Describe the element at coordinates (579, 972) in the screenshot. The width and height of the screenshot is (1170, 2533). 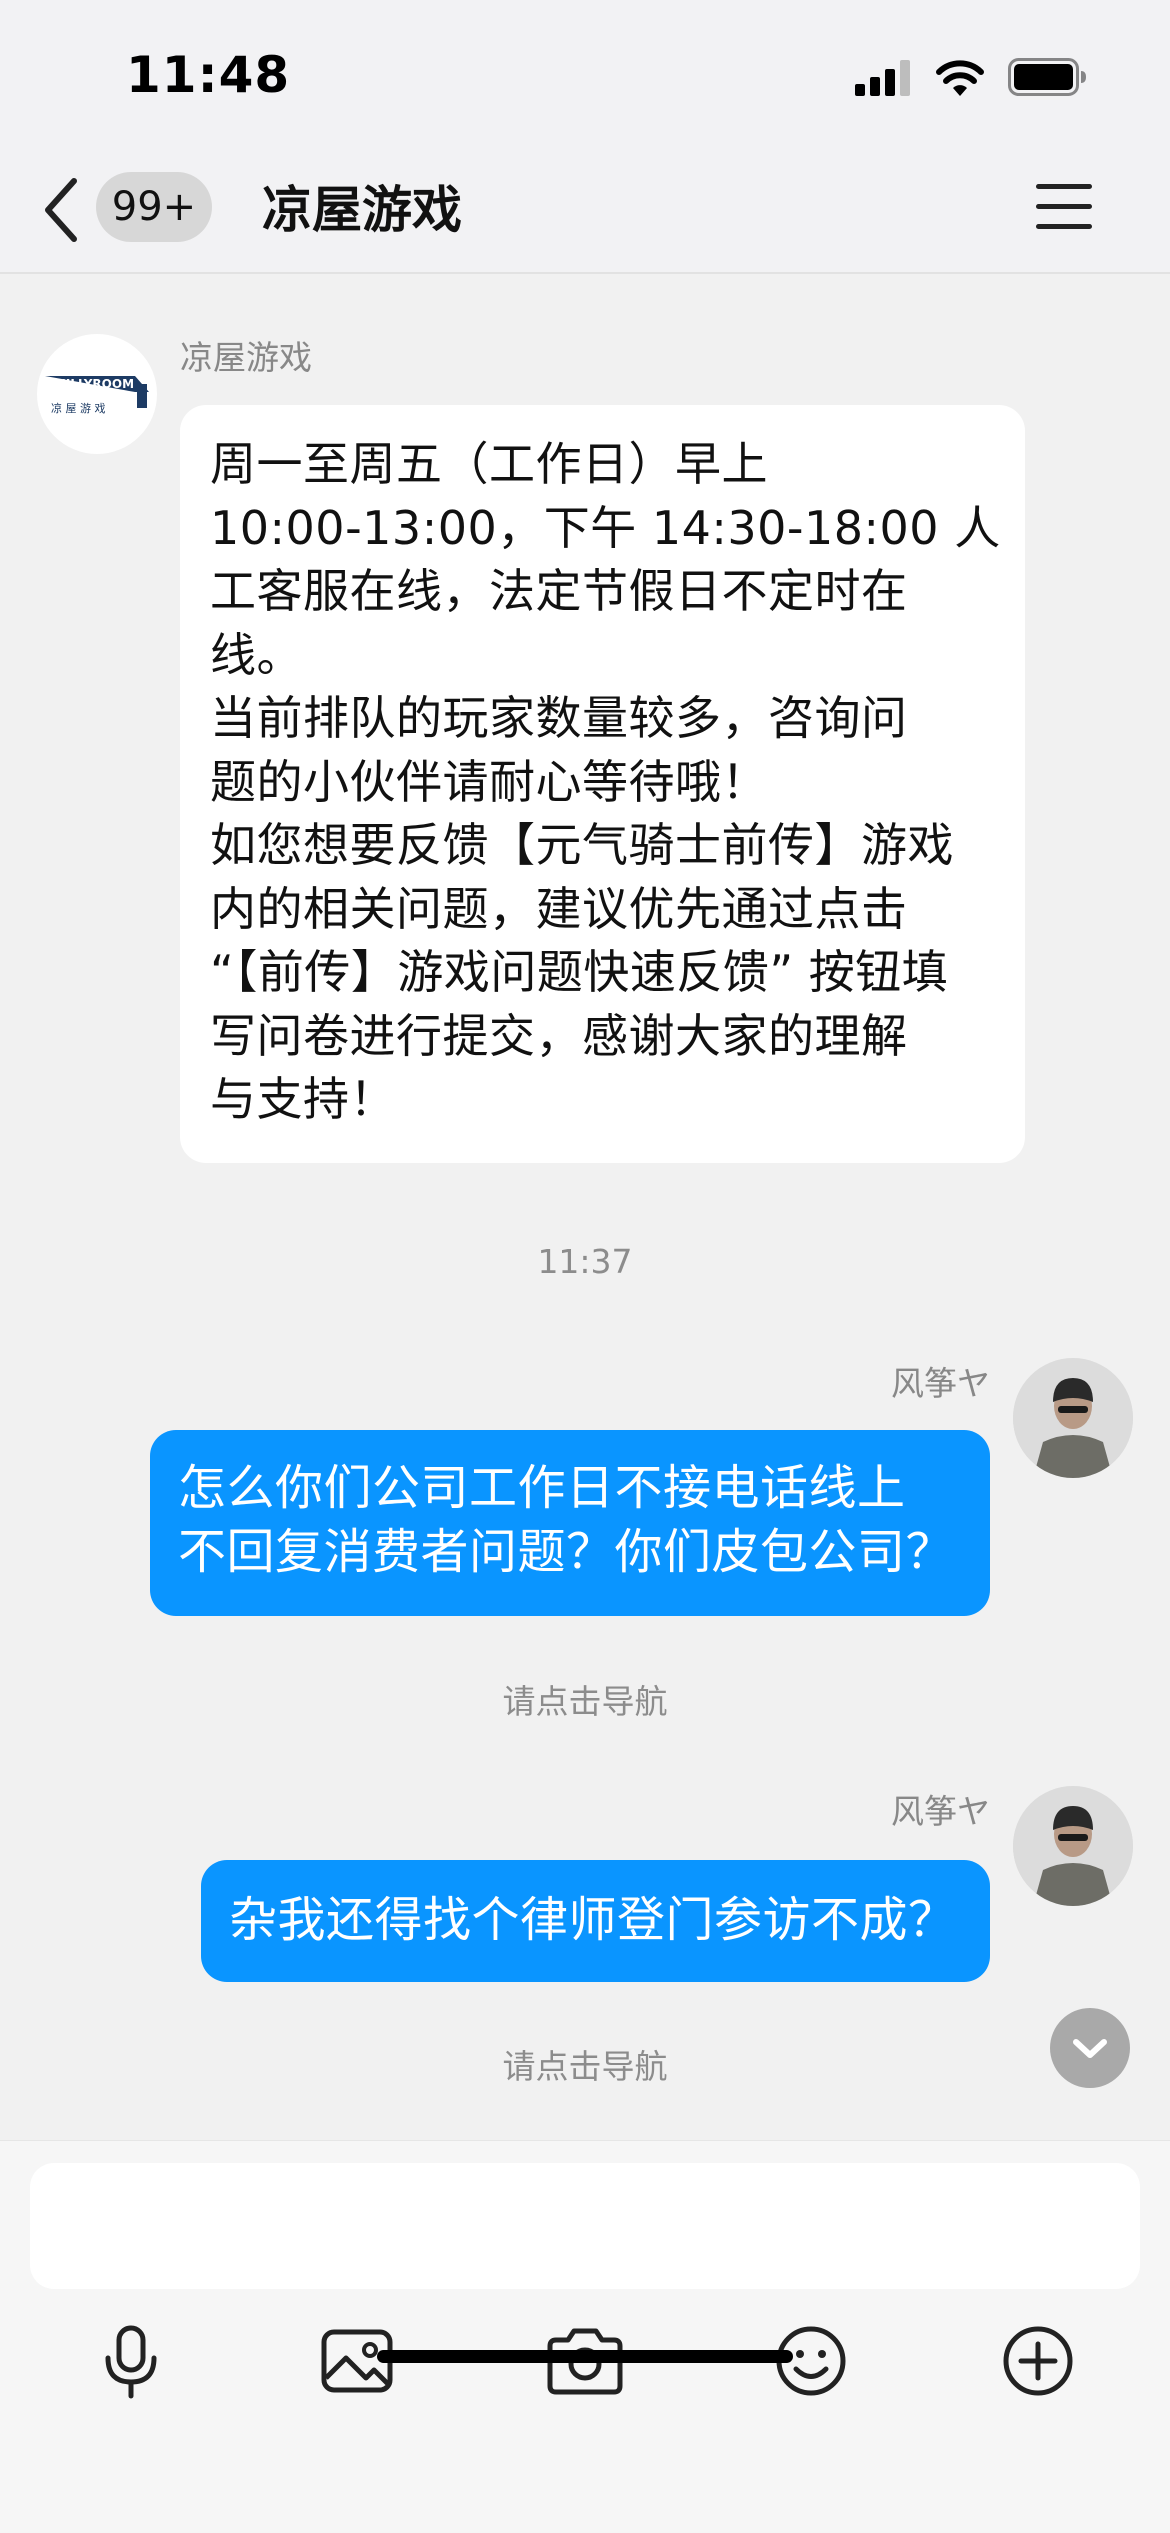
I see `message-line: “【前传】游戏问题快速反馈” 按钮填` at that location.